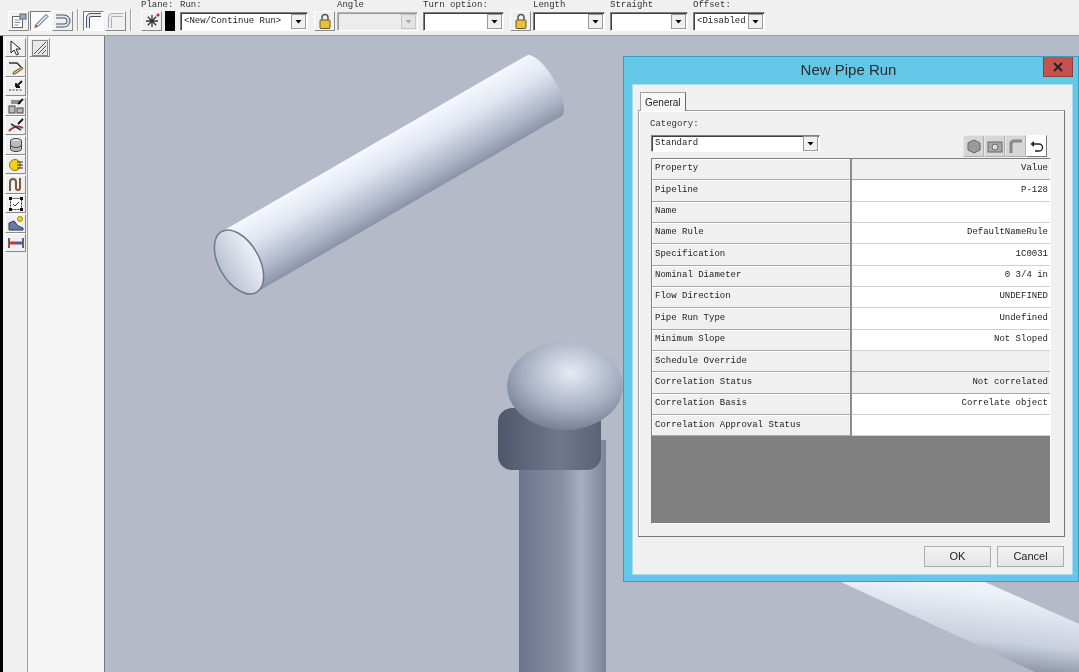  I want to click on toolbar-button, so click(93, 21).